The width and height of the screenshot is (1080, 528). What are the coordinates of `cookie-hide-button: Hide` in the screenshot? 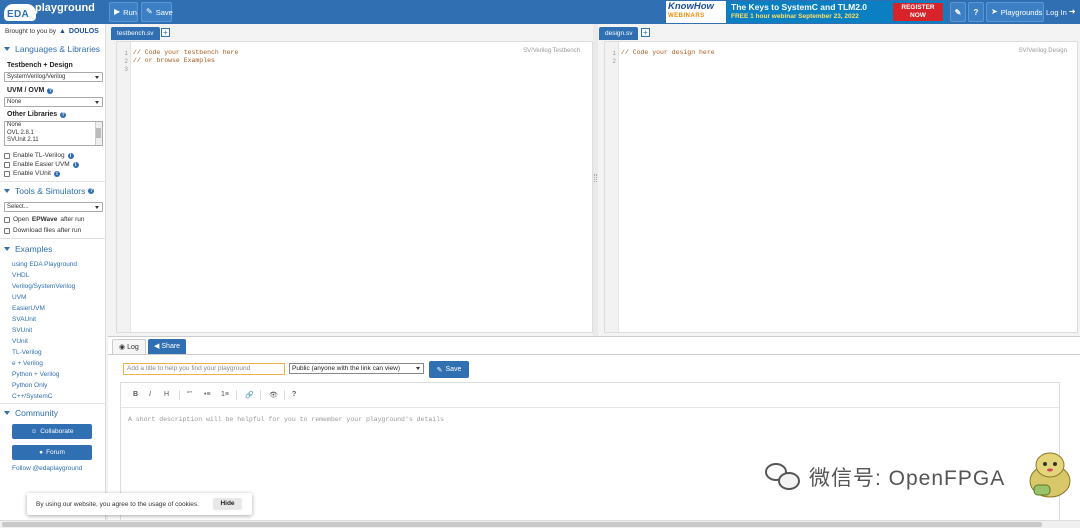 It's located at (227, 504).